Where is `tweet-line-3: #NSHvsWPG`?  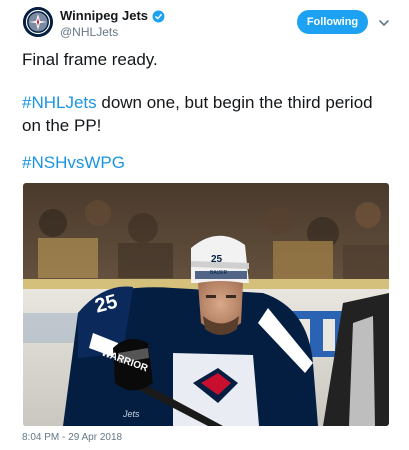
tweet-line-3: #NSHvsWPG is located at coordinates (73, 162).